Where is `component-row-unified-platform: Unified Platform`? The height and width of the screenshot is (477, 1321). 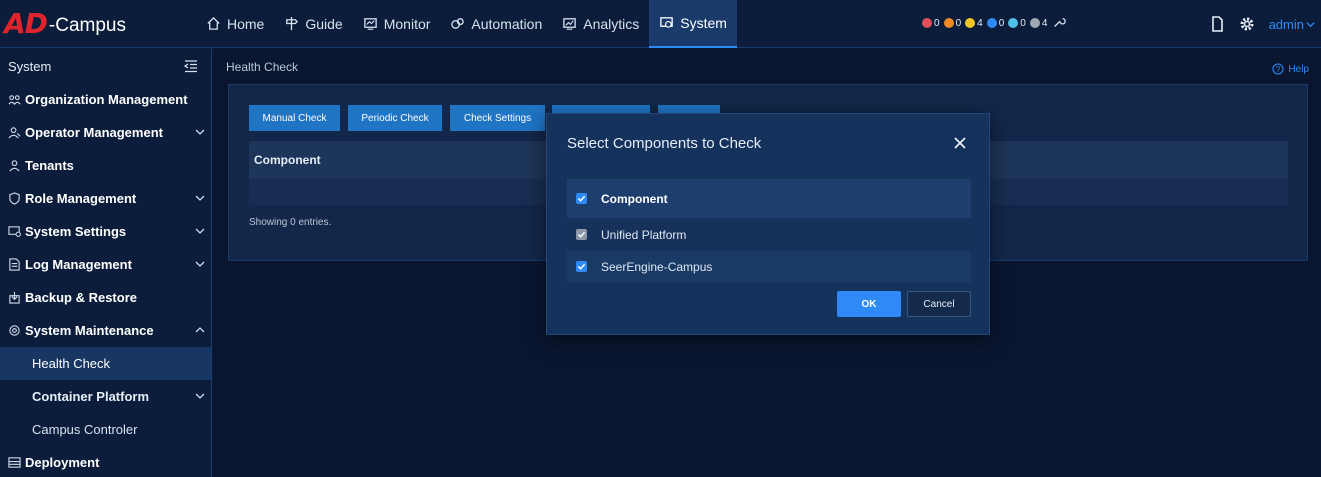
component-row-unified-platform: Unified Platform is located at coordinates (769, 234).